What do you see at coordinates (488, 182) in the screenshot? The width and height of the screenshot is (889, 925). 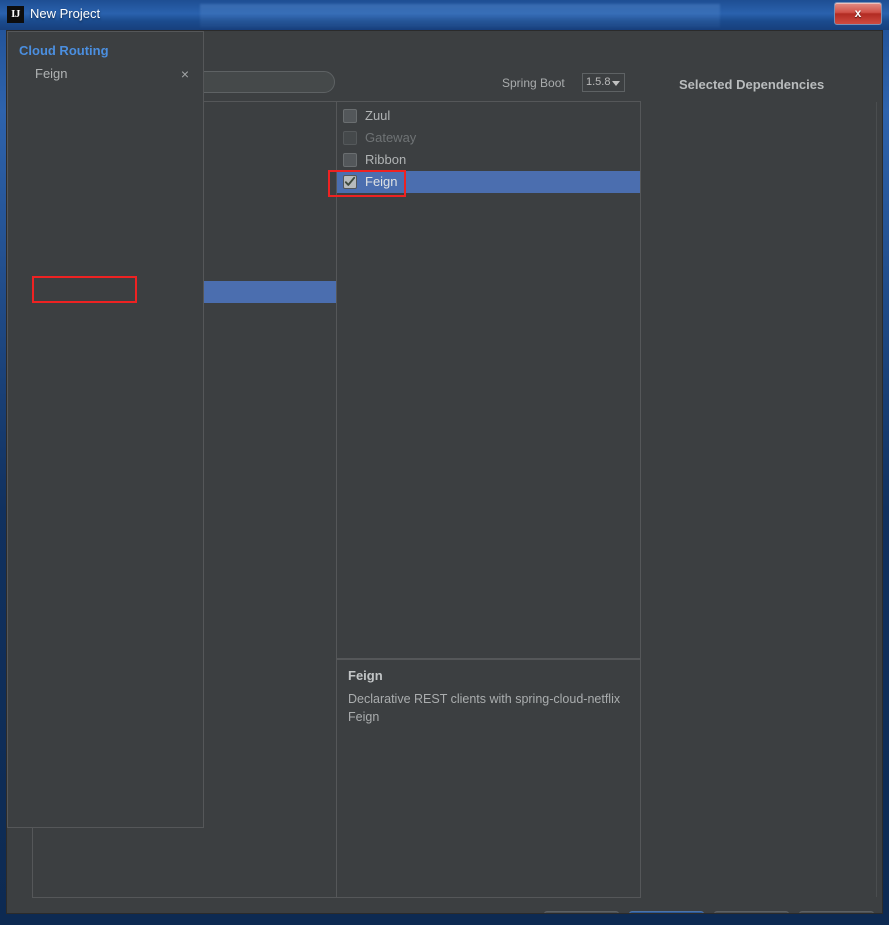 I see `dependency-item-row: Feign` at bounding box center [488, 182].